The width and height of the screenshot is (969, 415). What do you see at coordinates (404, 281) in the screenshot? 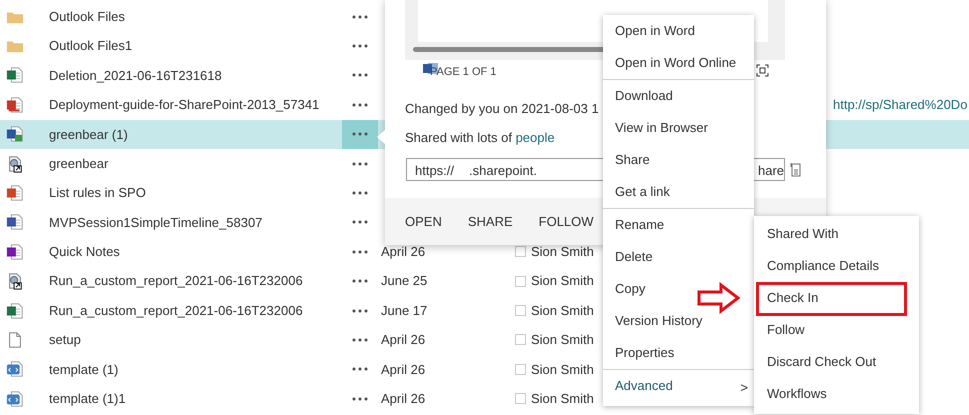
I see `modified-date: June 25` at bounding box center [404, 281].